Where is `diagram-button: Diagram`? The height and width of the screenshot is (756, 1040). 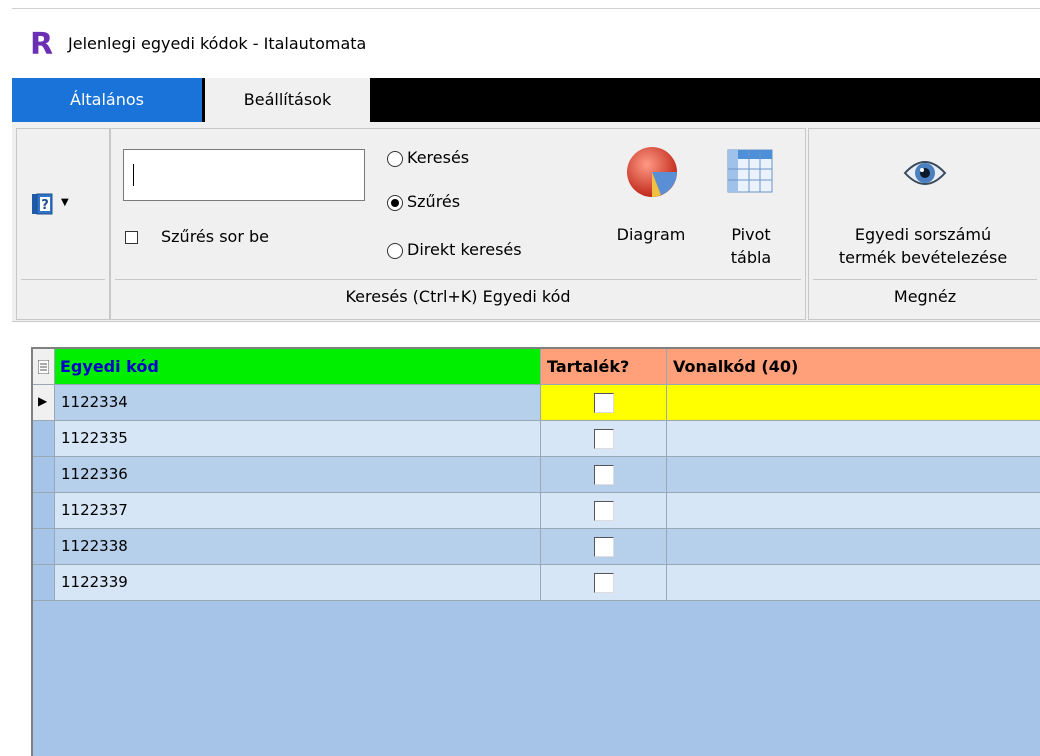
diagram-button: Diagram is located at coordinates (651, 205).